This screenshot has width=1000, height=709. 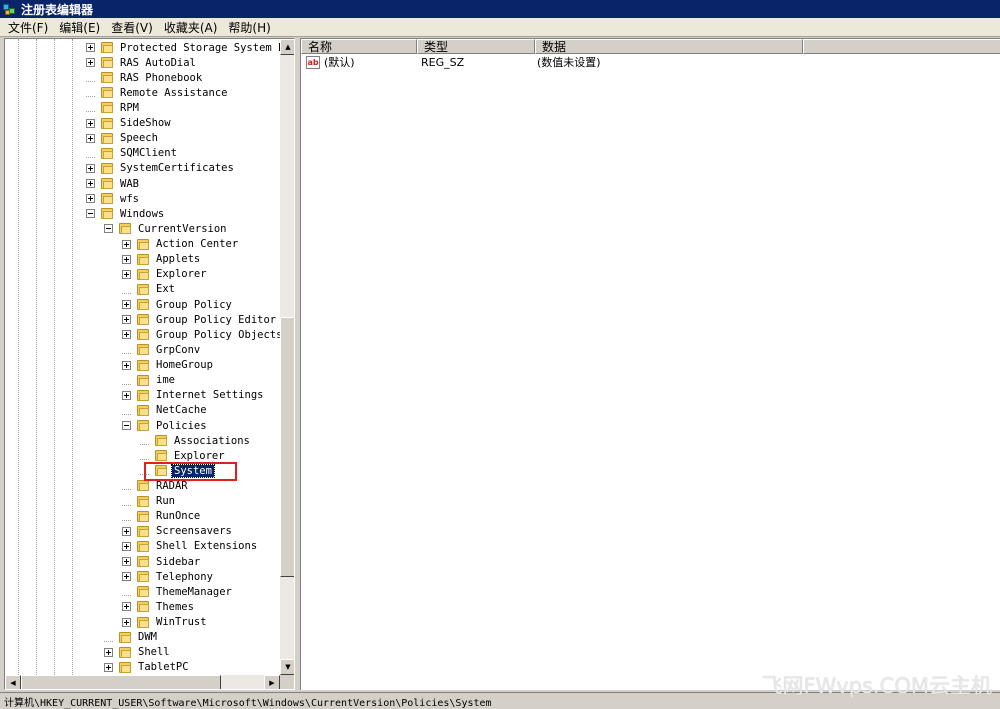 What do you see at coordinates (287, 447) in the screenshot?
I see `scrollbar-thumb` at bounding box center [287, 447].